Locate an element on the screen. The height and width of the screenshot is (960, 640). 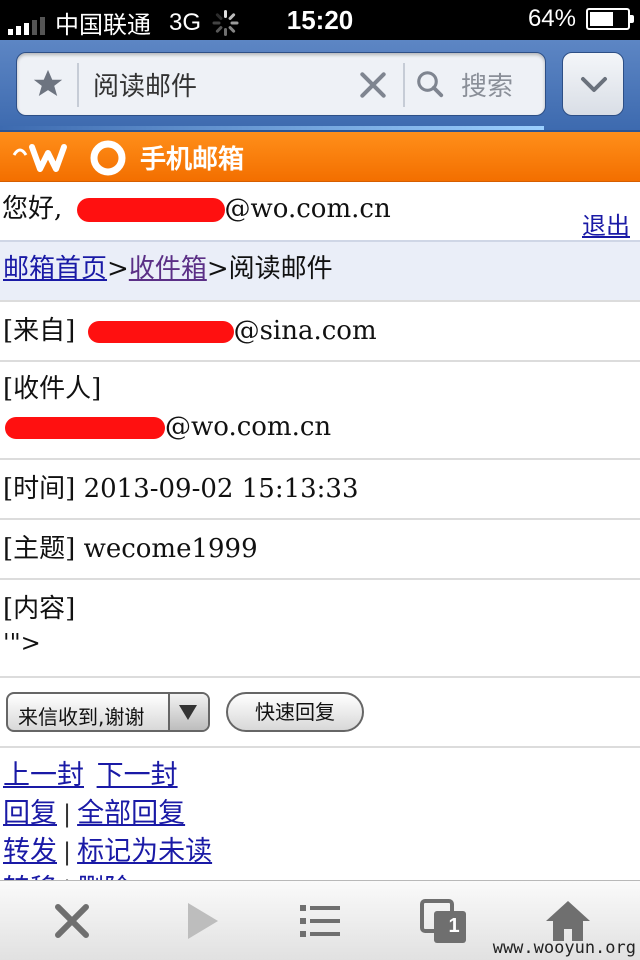
greeting-prefix: 您好, is located at coordinates (32, 209).